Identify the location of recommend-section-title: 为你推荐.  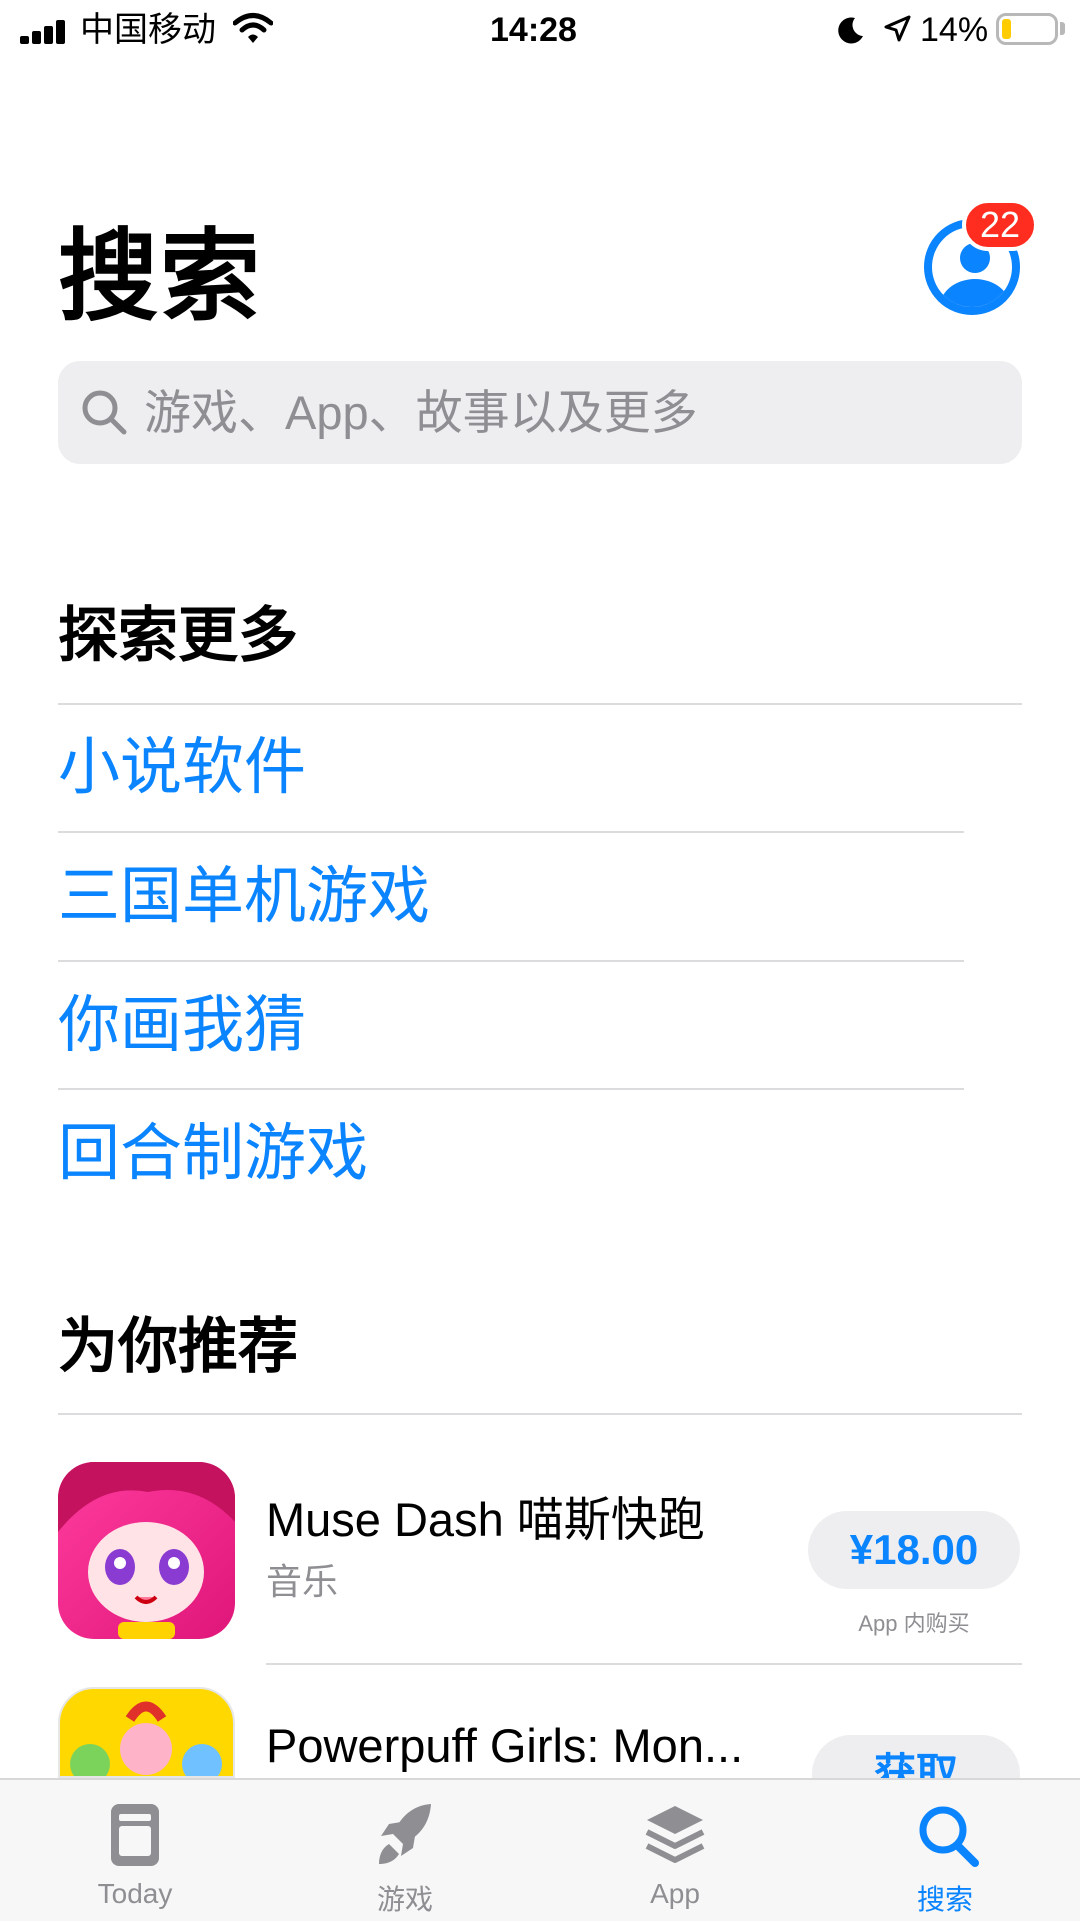
(178, 1346).